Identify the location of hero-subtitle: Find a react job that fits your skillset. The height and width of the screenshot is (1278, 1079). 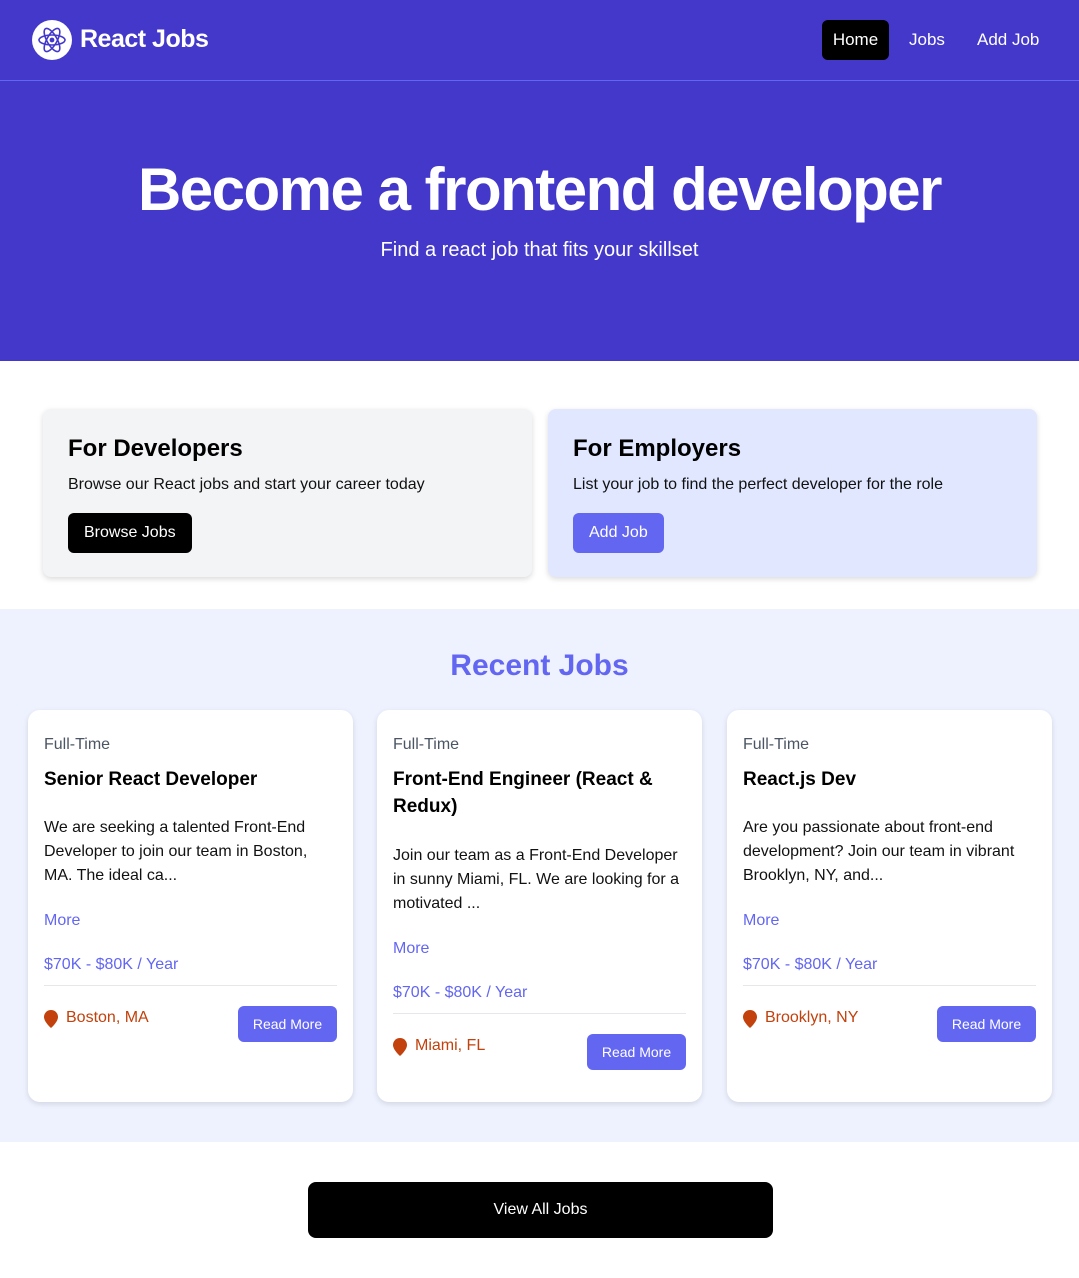
(539, 250).